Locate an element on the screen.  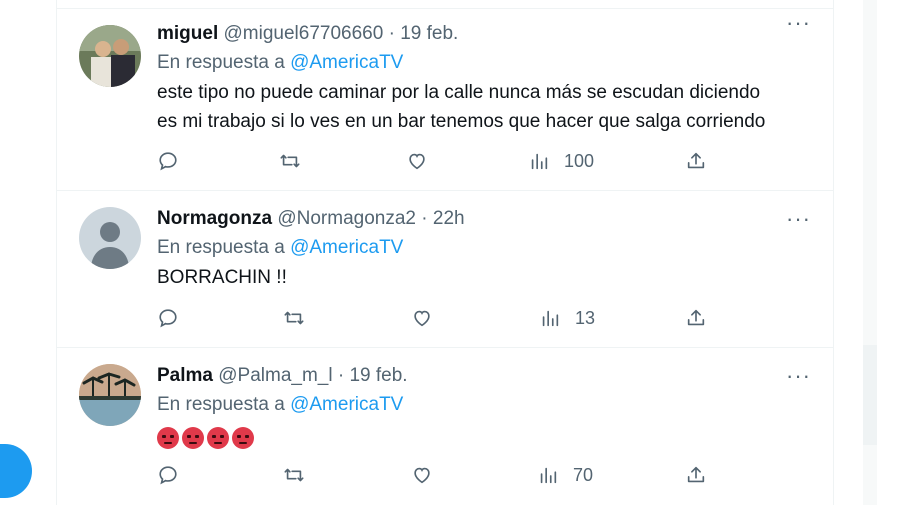
palm-beach-avatar is located at coordinates (110, 395).